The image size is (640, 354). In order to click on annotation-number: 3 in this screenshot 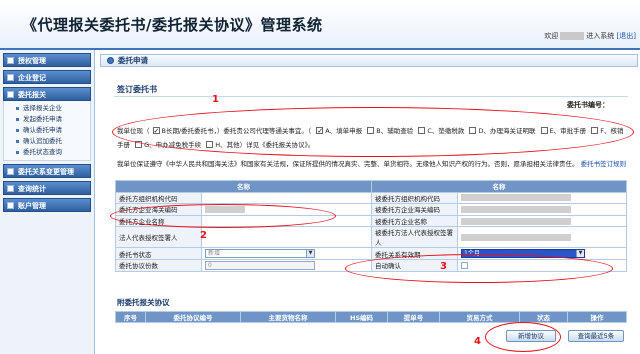, I will do `click(443, 266)`.